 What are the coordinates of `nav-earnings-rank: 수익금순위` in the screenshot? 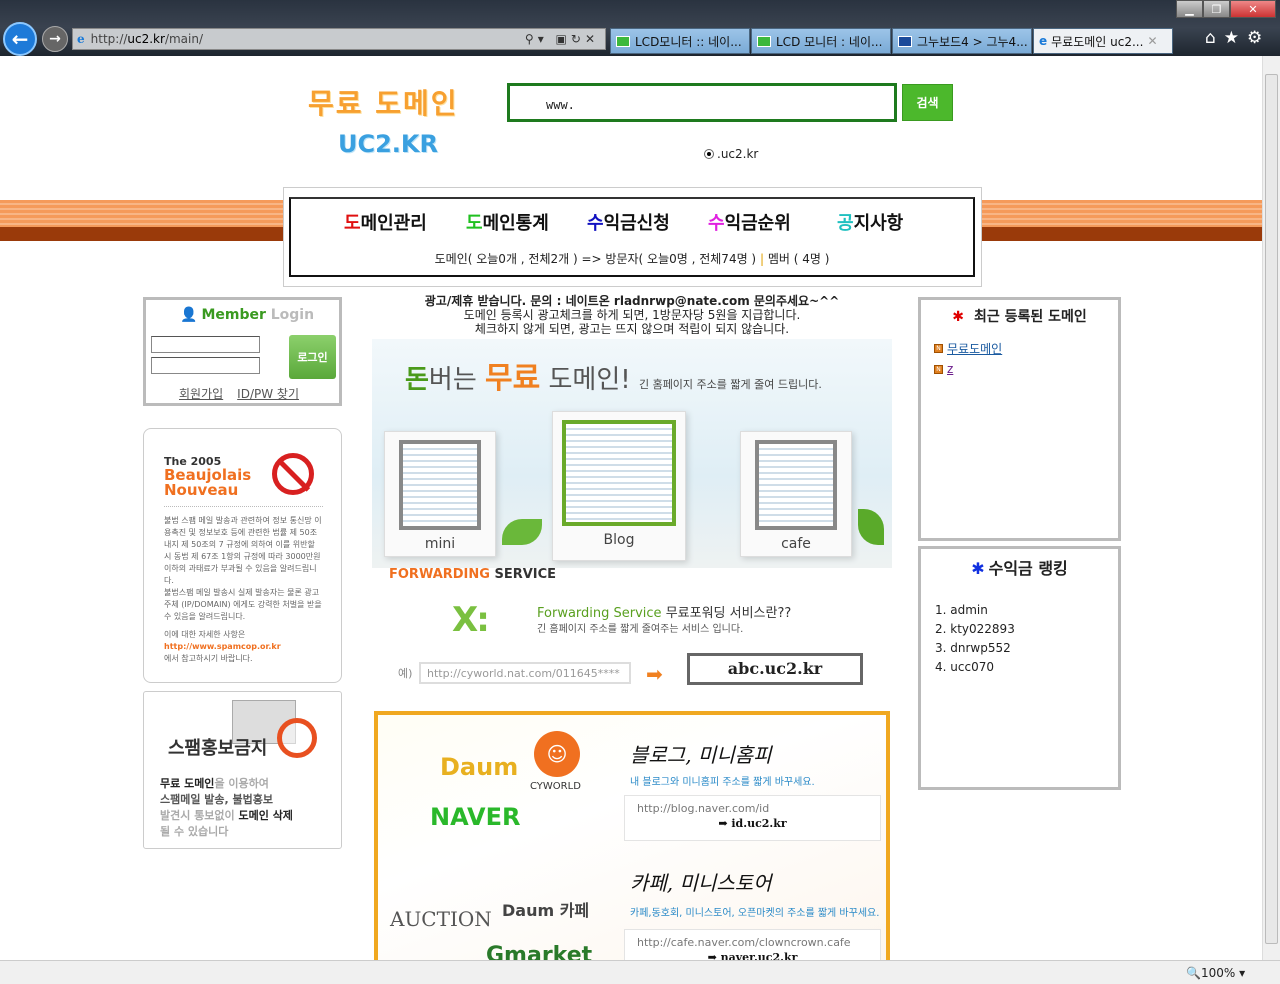 It's located at (749, 222).